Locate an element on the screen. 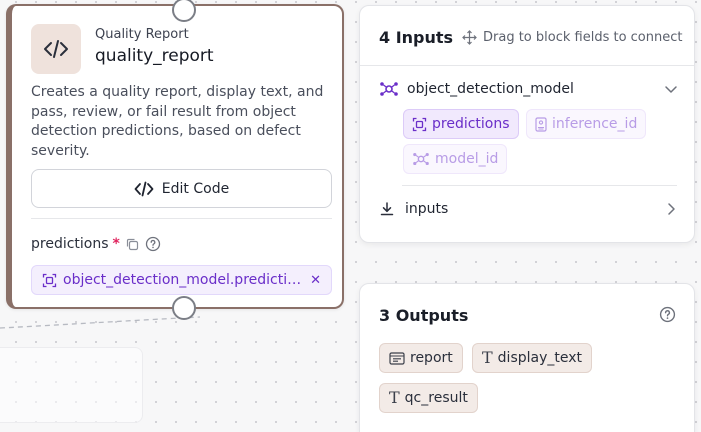 The image size is (701, 432). remove-icon: ✕ is located at coordinates (315, 280).